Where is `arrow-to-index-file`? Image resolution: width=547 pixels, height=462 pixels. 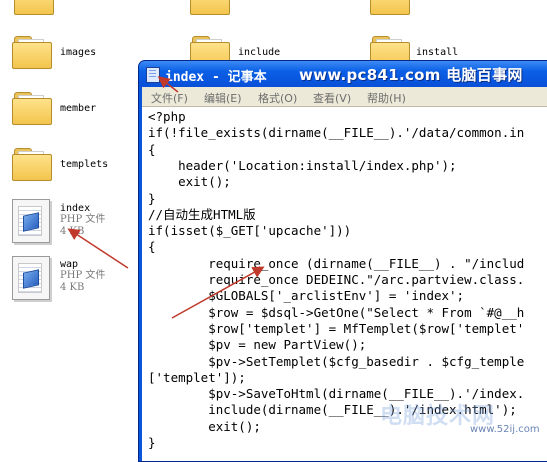 arrow-to-index-file is located at coordinates (98, 248).